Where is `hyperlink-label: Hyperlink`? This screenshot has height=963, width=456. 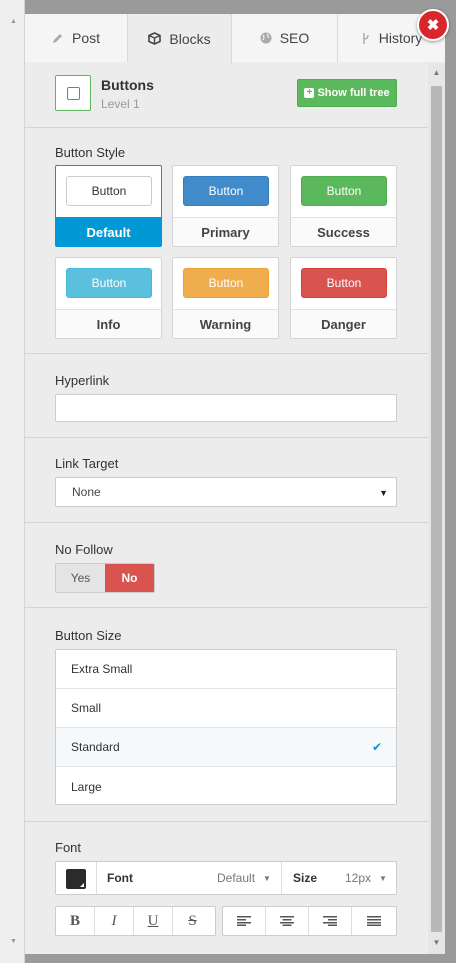 hyperlink-label: Hyperlink is located at coordinates (82, 380).